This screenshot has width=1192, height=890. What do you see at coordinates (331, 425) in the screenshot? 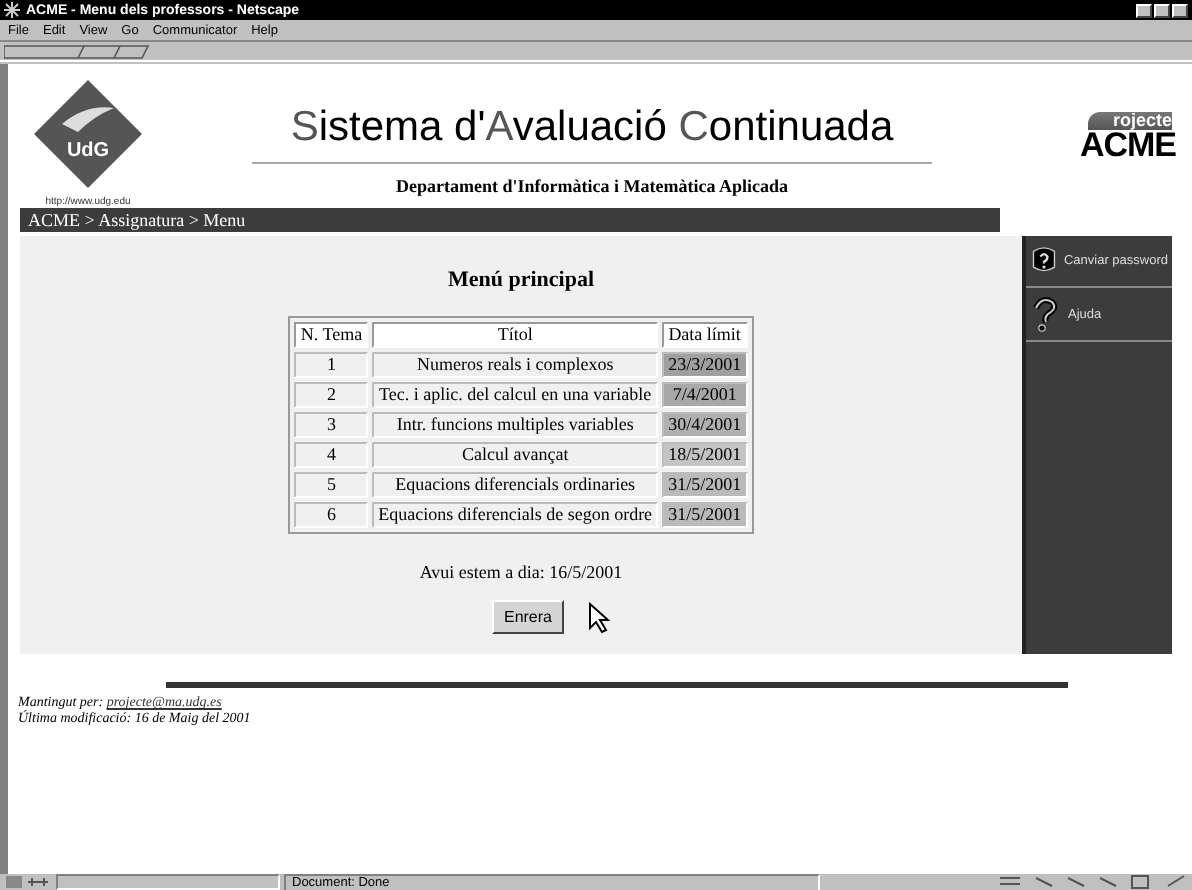
I see `table-cell: 3` at bounding box center [331, 425].